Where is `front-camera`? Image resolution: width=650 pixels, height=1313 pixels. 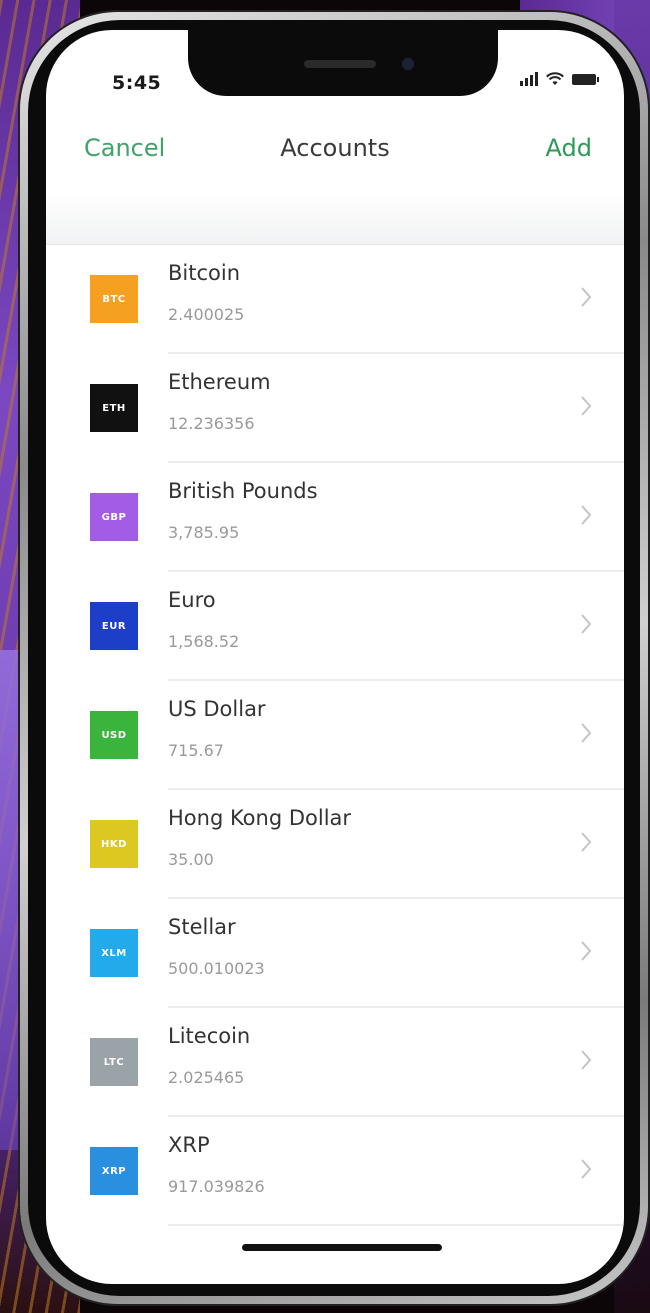 front-camera is located at coordinates (408, 64).